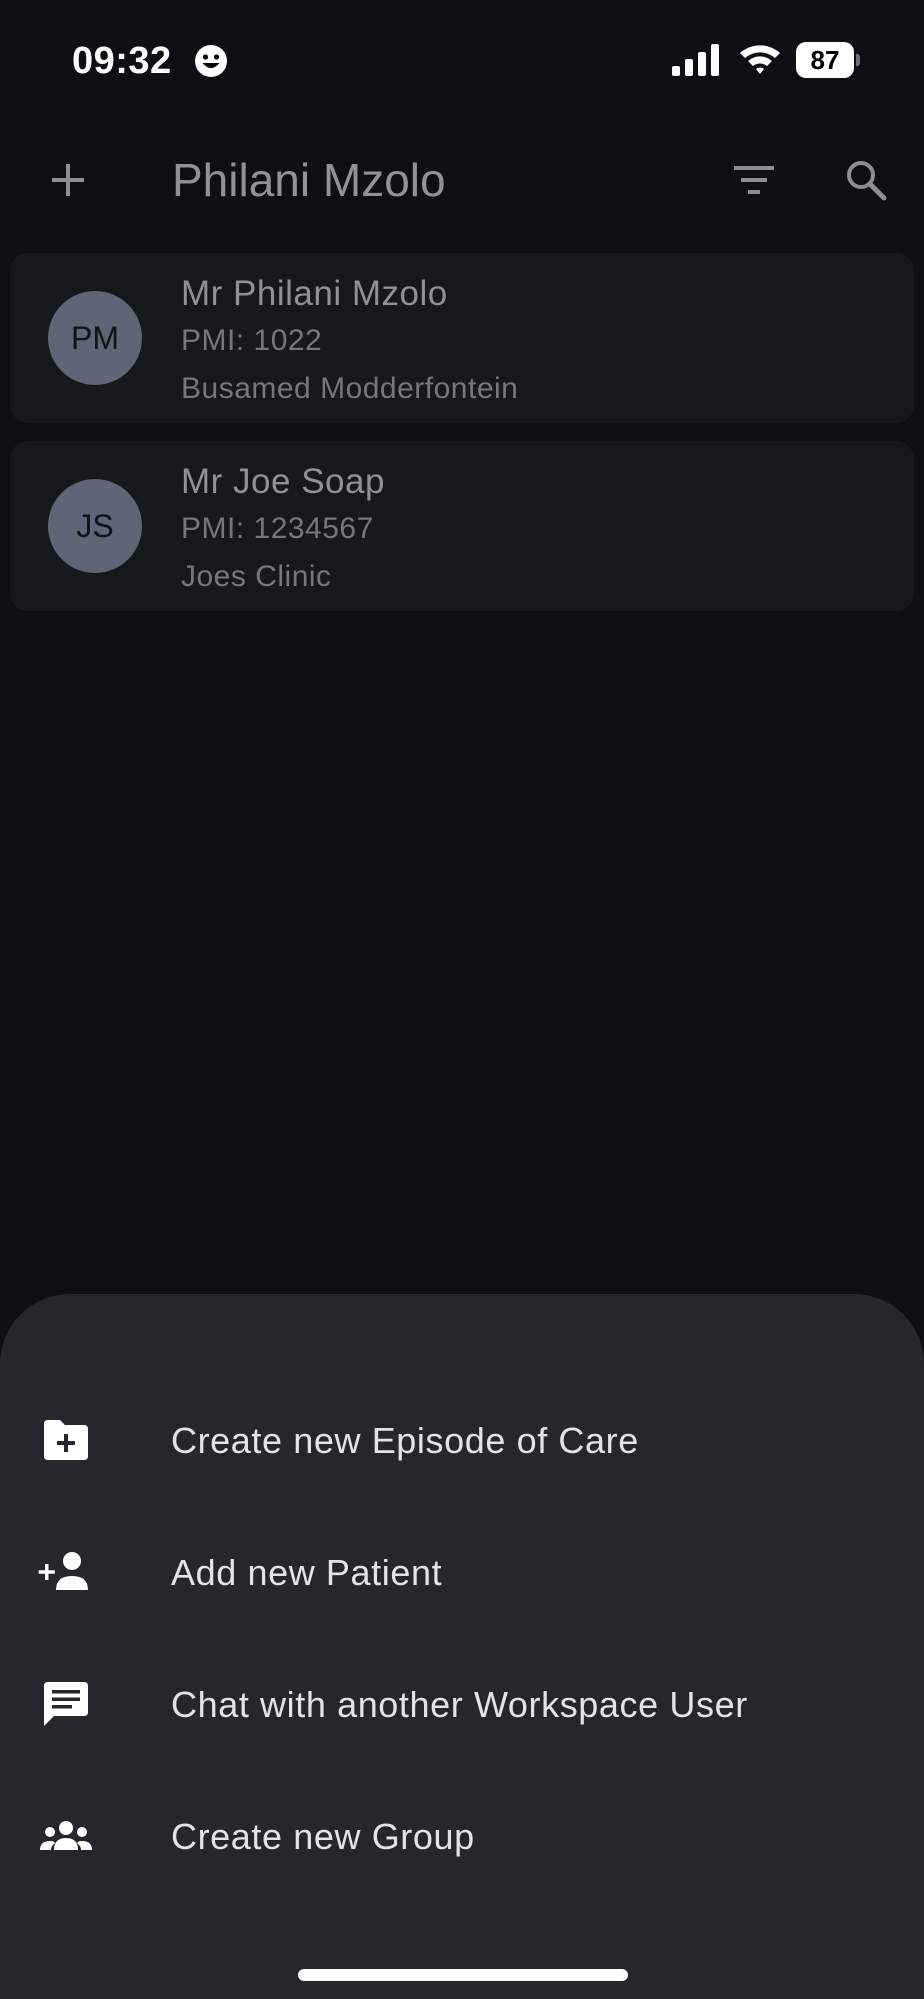 This screenshot has height=1999, width=924. I want to click on battery-level: 87, so click(825, 60).